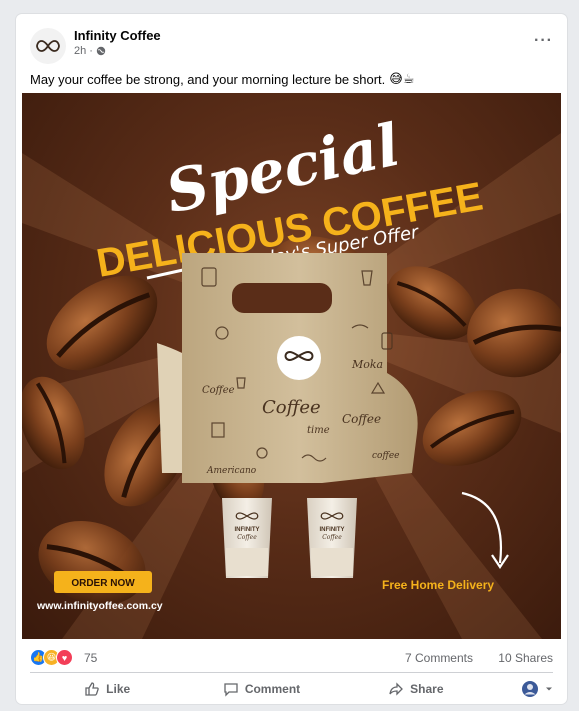 This screenshot has width=579, height=711. What do you see at coordinates (525, 658) in the screenshot?
I see `shares-count: 10 Shares` at bounding box center [525, 658].